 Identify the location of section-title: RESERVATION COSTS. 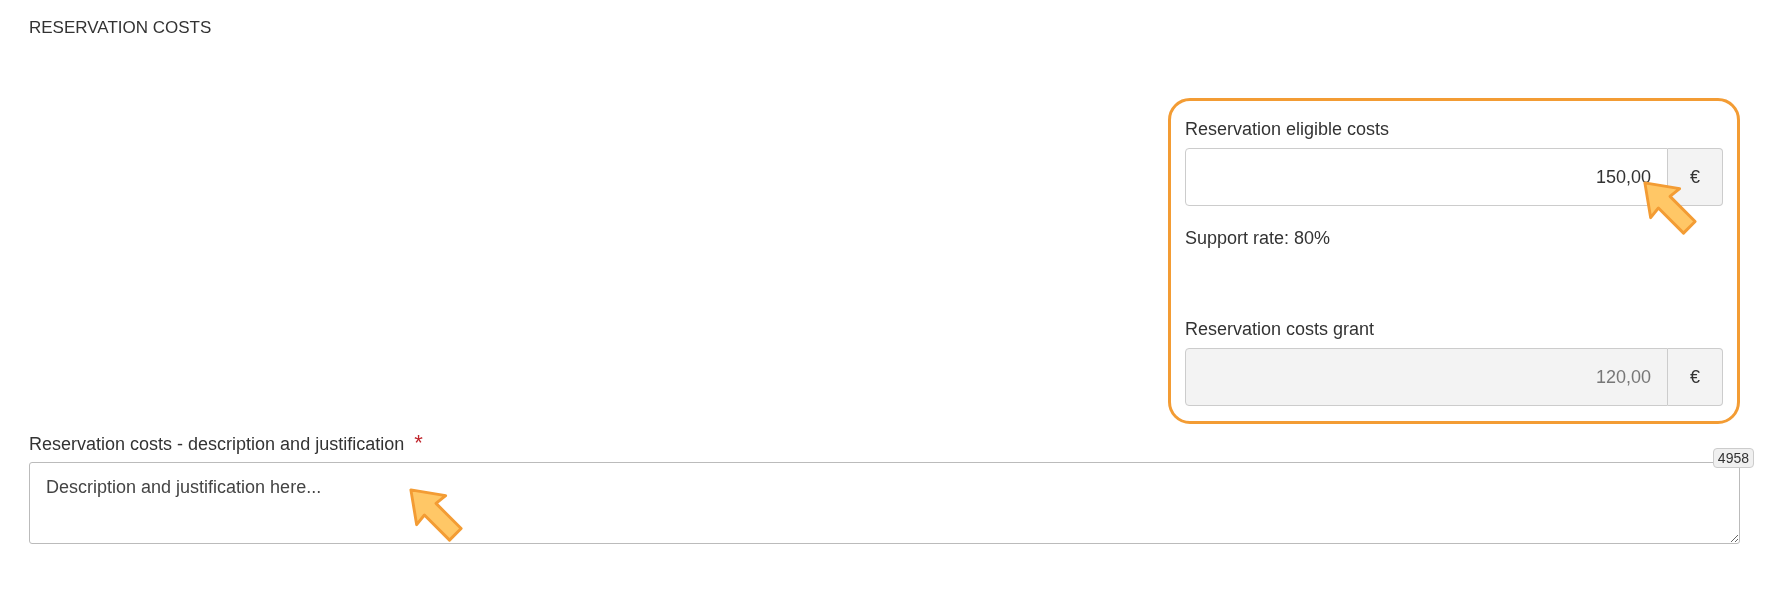
(121, 28).